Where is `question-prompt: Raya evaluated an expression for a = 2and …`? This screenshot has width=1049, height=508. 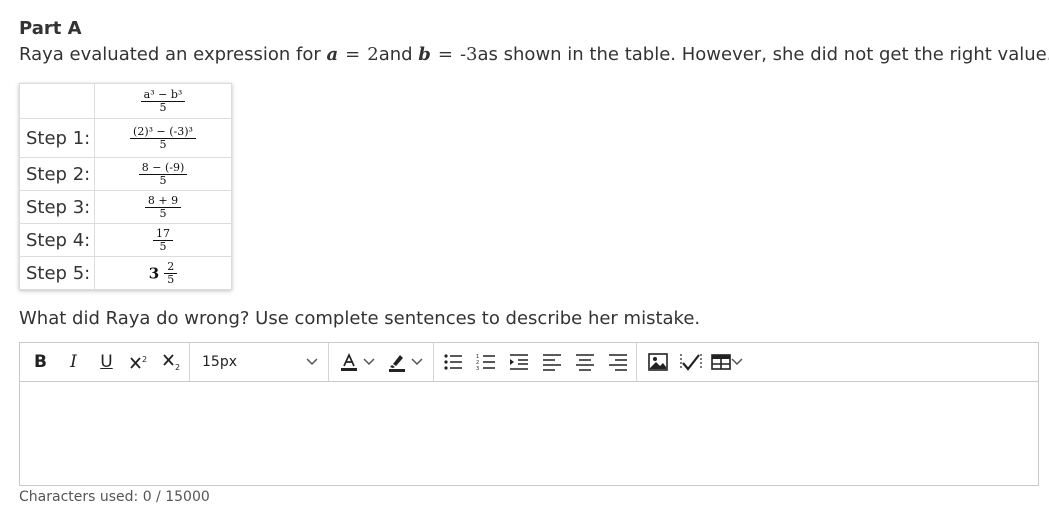 question-prompt: Raya evaluated an expression for a = 2and … is located at coordinates (534, 54).